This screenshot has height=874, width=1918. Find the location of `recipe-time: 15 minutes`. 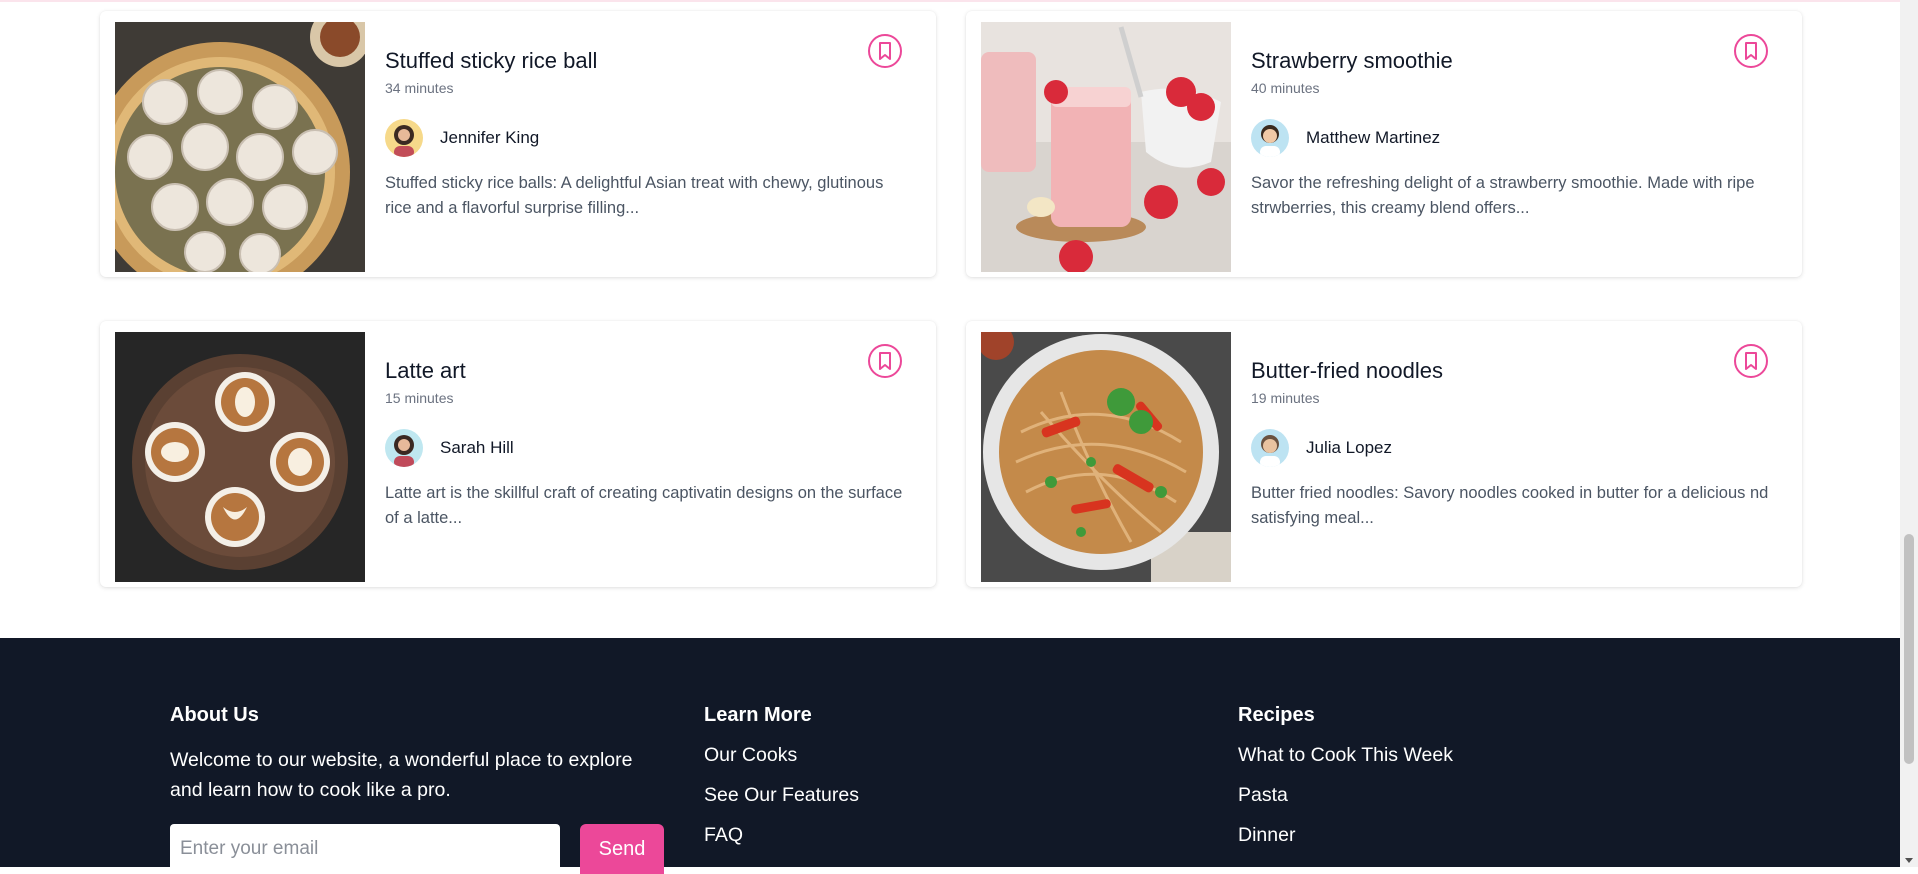

recipe-time: 15 minutes is located at coordinates (419, 398).